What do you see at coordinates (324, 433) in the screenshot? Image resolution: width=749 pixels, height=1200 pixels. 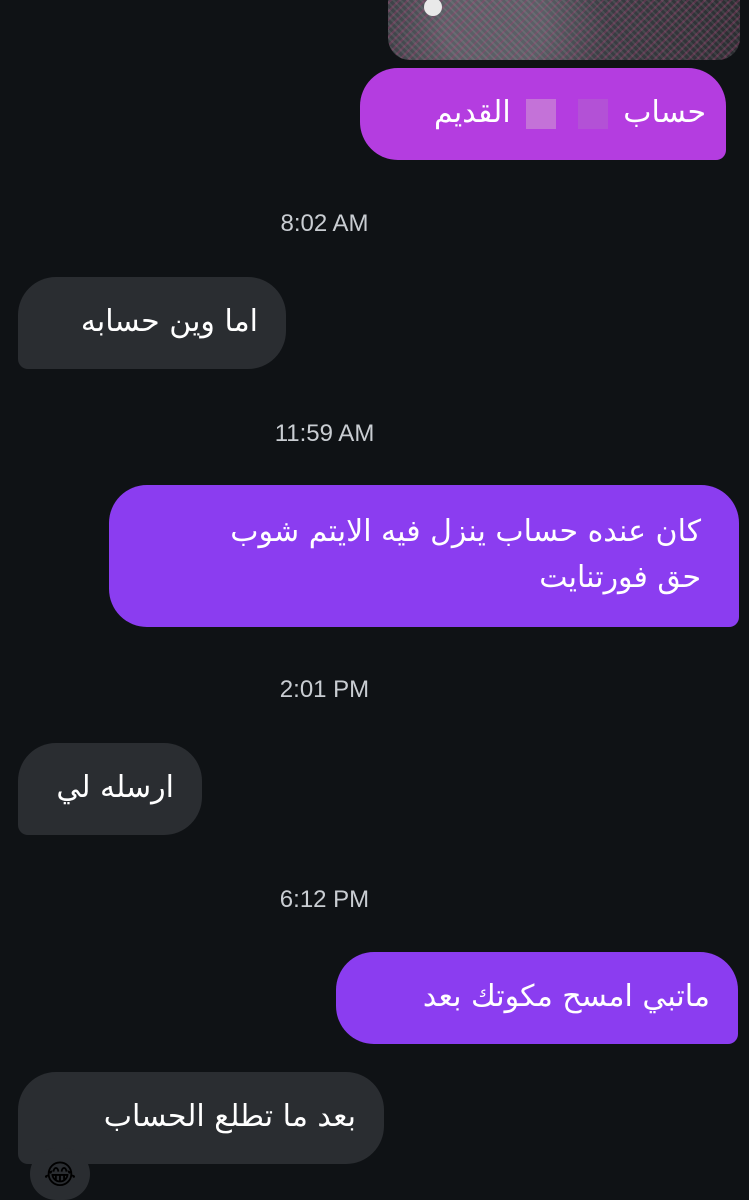 I see `timestamp: 11:59 AM` at bounding box center [324, 433].